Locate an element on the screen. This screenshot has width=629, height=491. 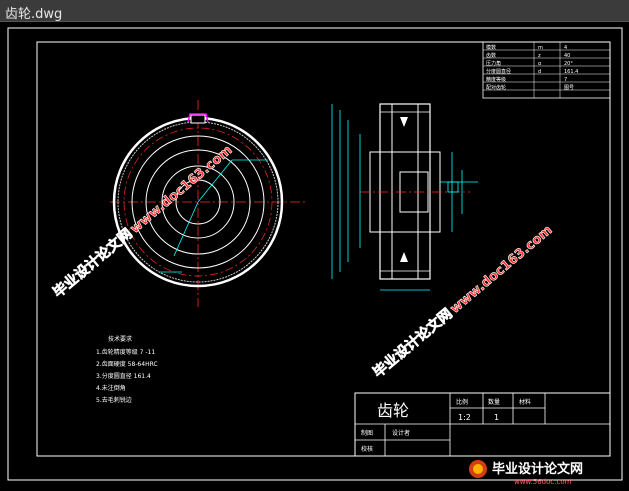
param-value: 161.4 is located at coordinates (571, 72).